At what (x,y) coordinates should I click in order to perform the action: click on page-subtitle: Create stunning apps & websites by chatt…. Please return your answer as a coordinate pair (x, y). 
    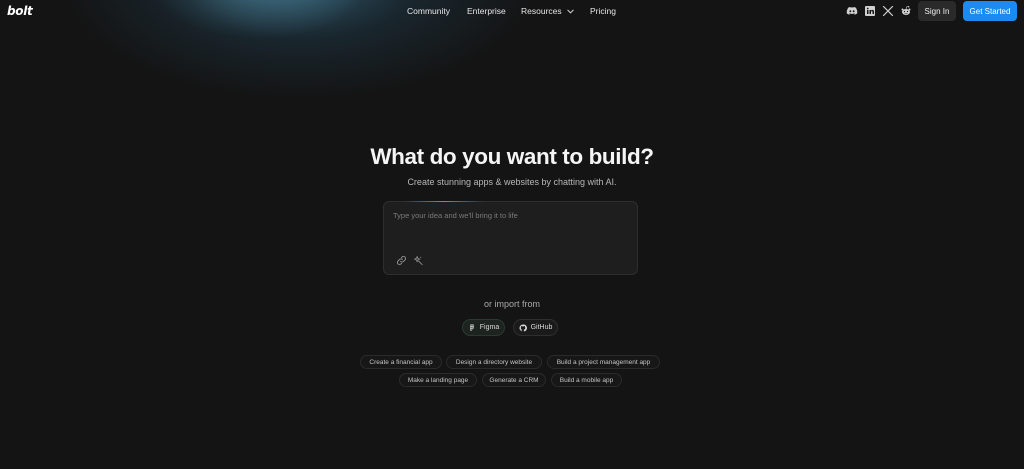
    Looking at the image, I should click on (512, 182).